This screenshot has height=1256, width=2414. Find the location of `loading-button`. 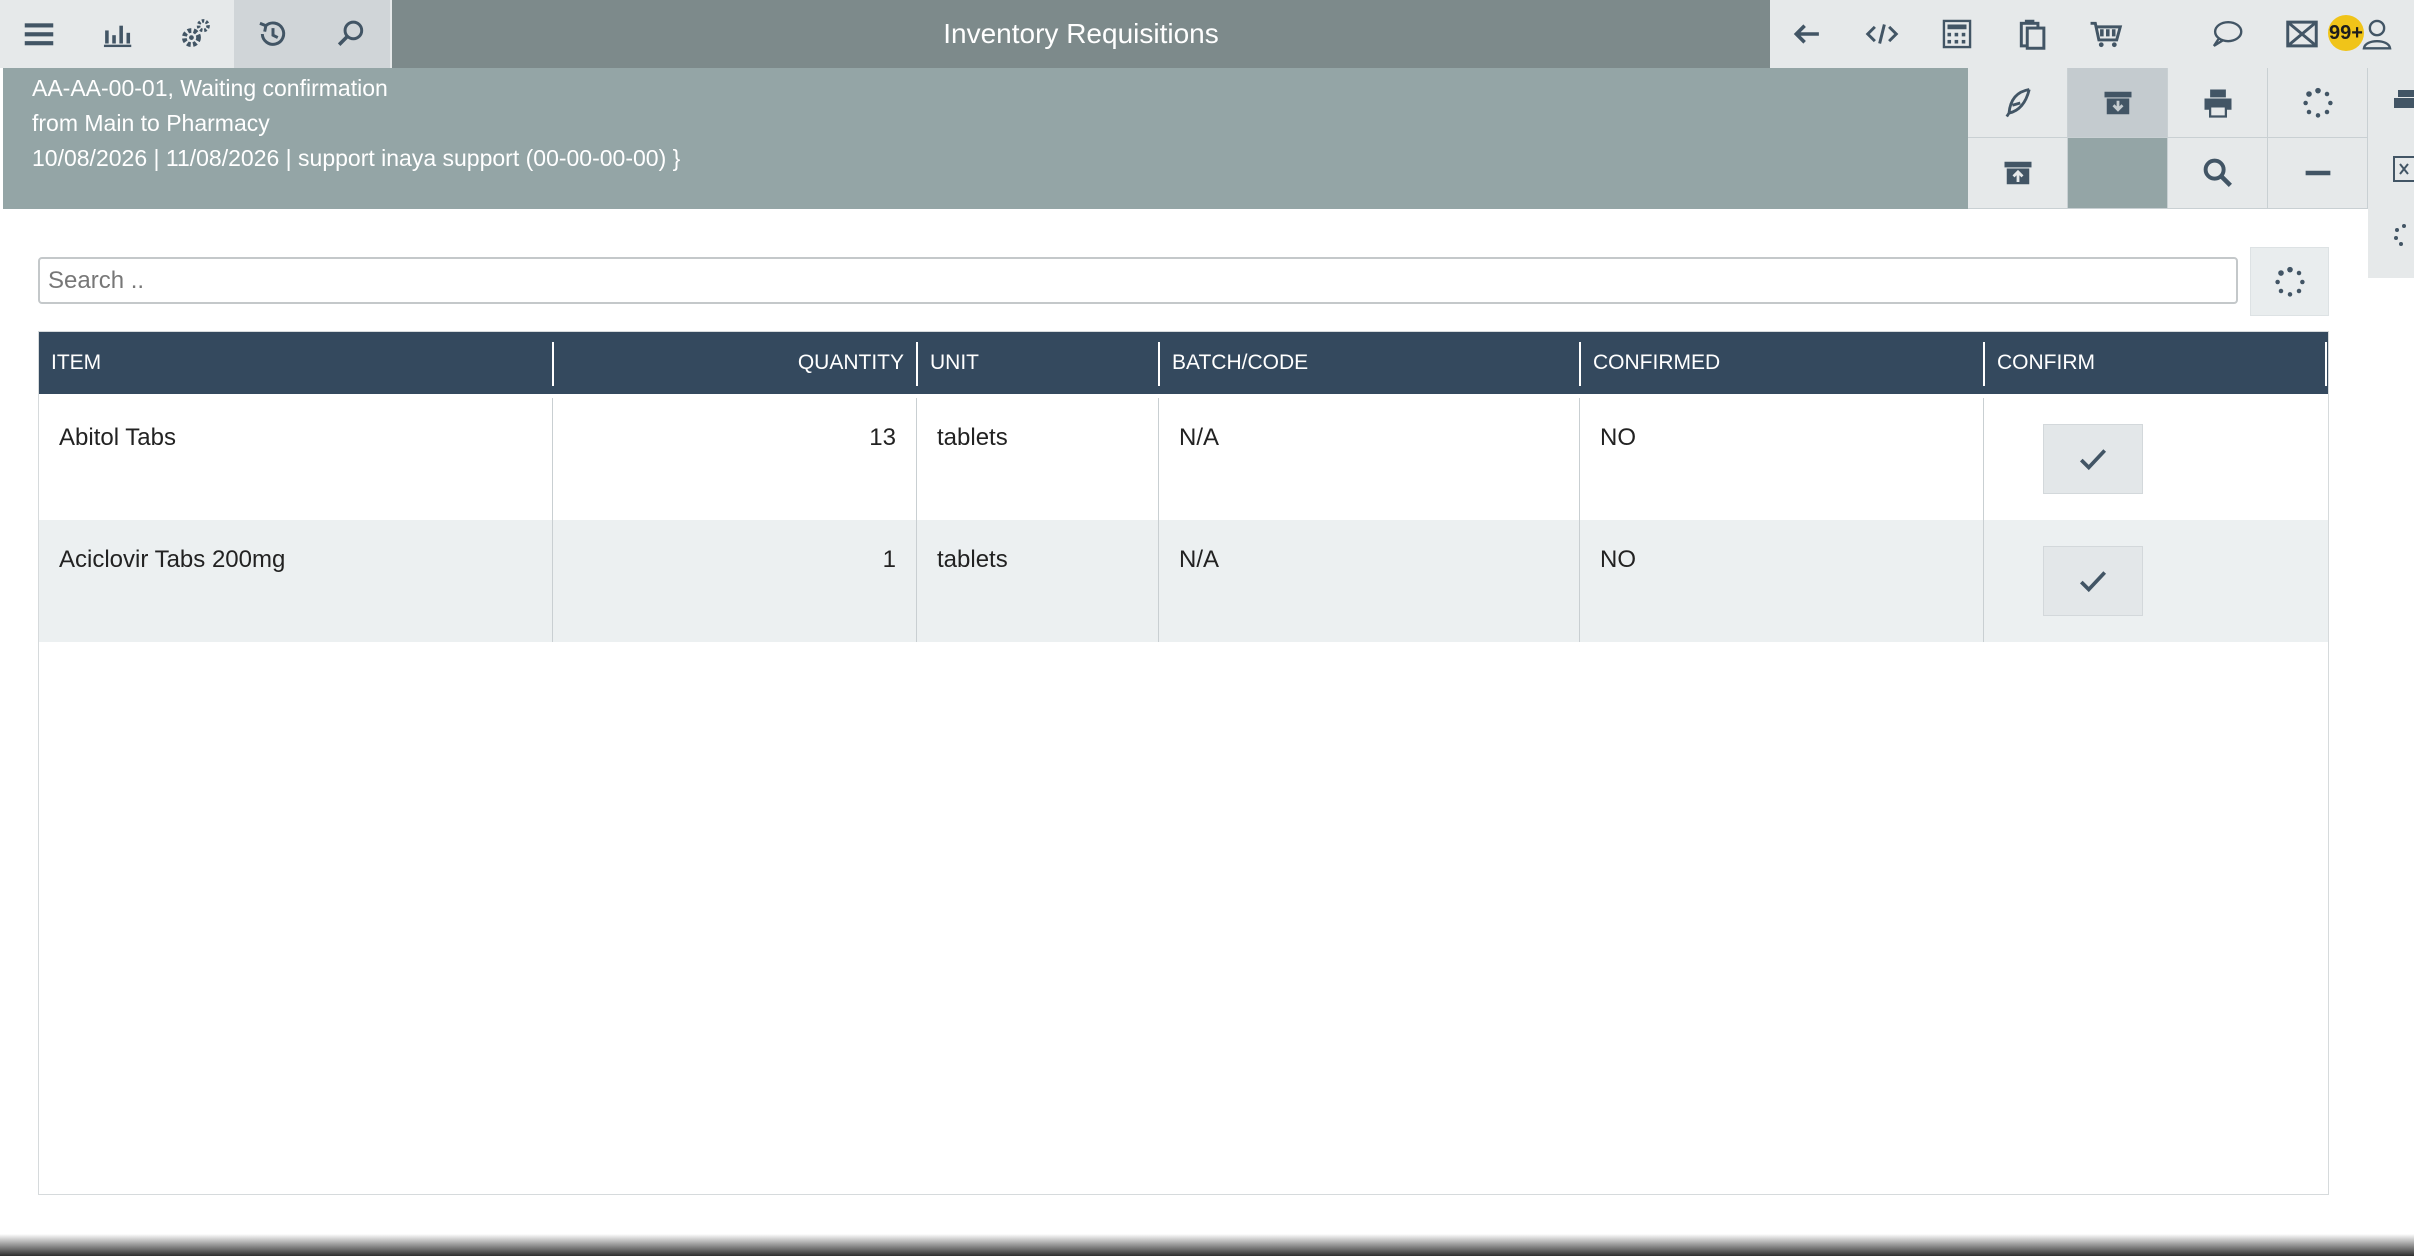

loading-button is located at coordinates (2318, 103).